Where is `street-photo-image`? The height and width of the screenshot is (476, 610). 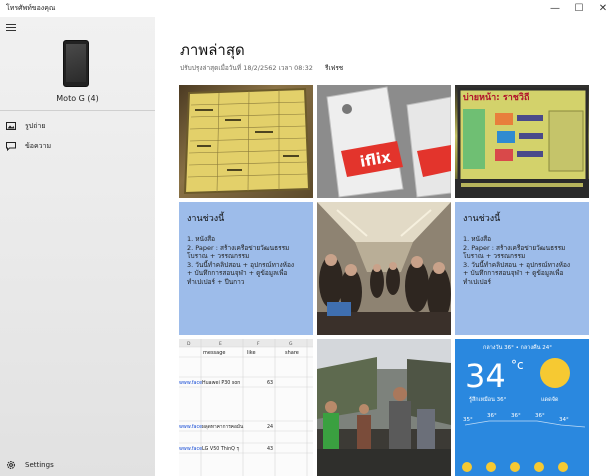 street-photo-image is located at coordinates (384, 407).